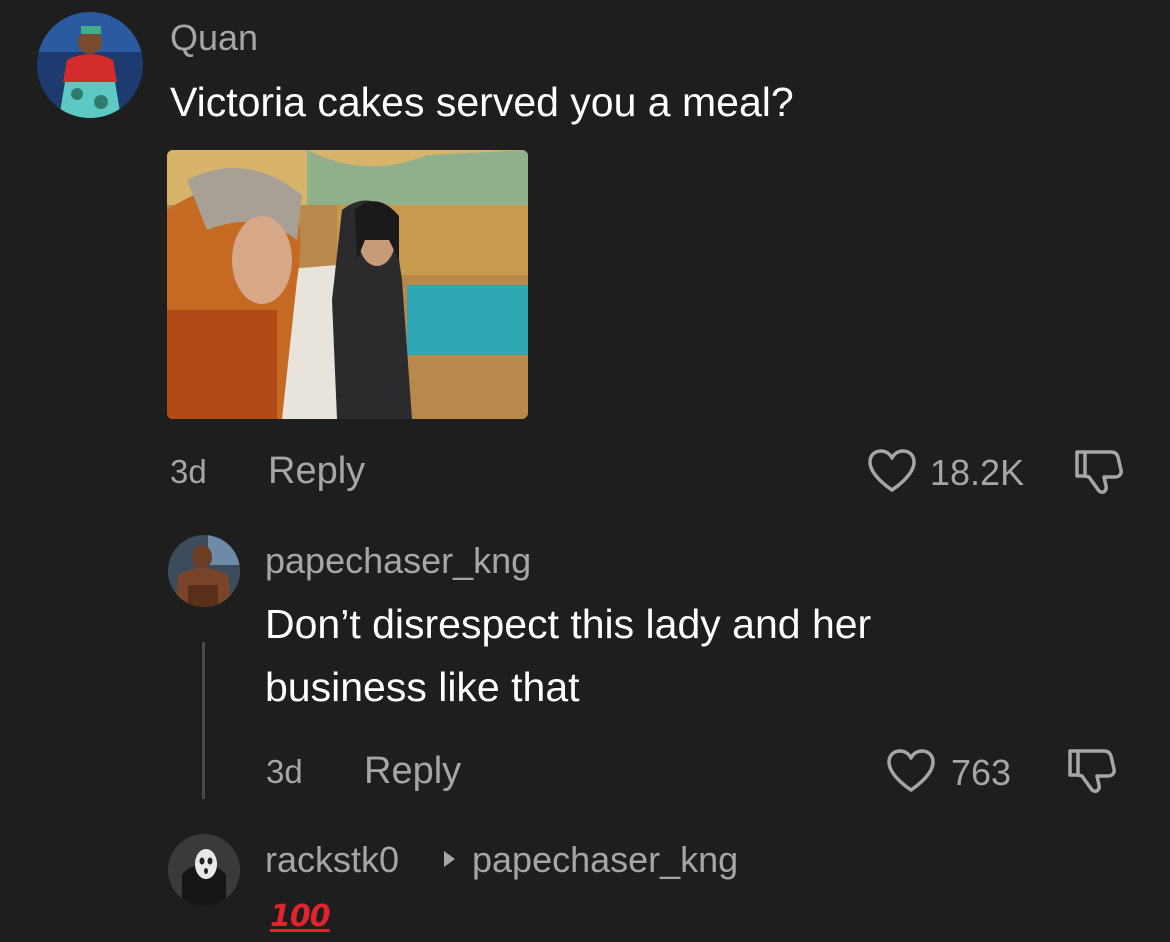  What do you see at coordinates (204, 571) in the screenshot?
I see `avatar-papechaser` at bounding box center [204, 571].